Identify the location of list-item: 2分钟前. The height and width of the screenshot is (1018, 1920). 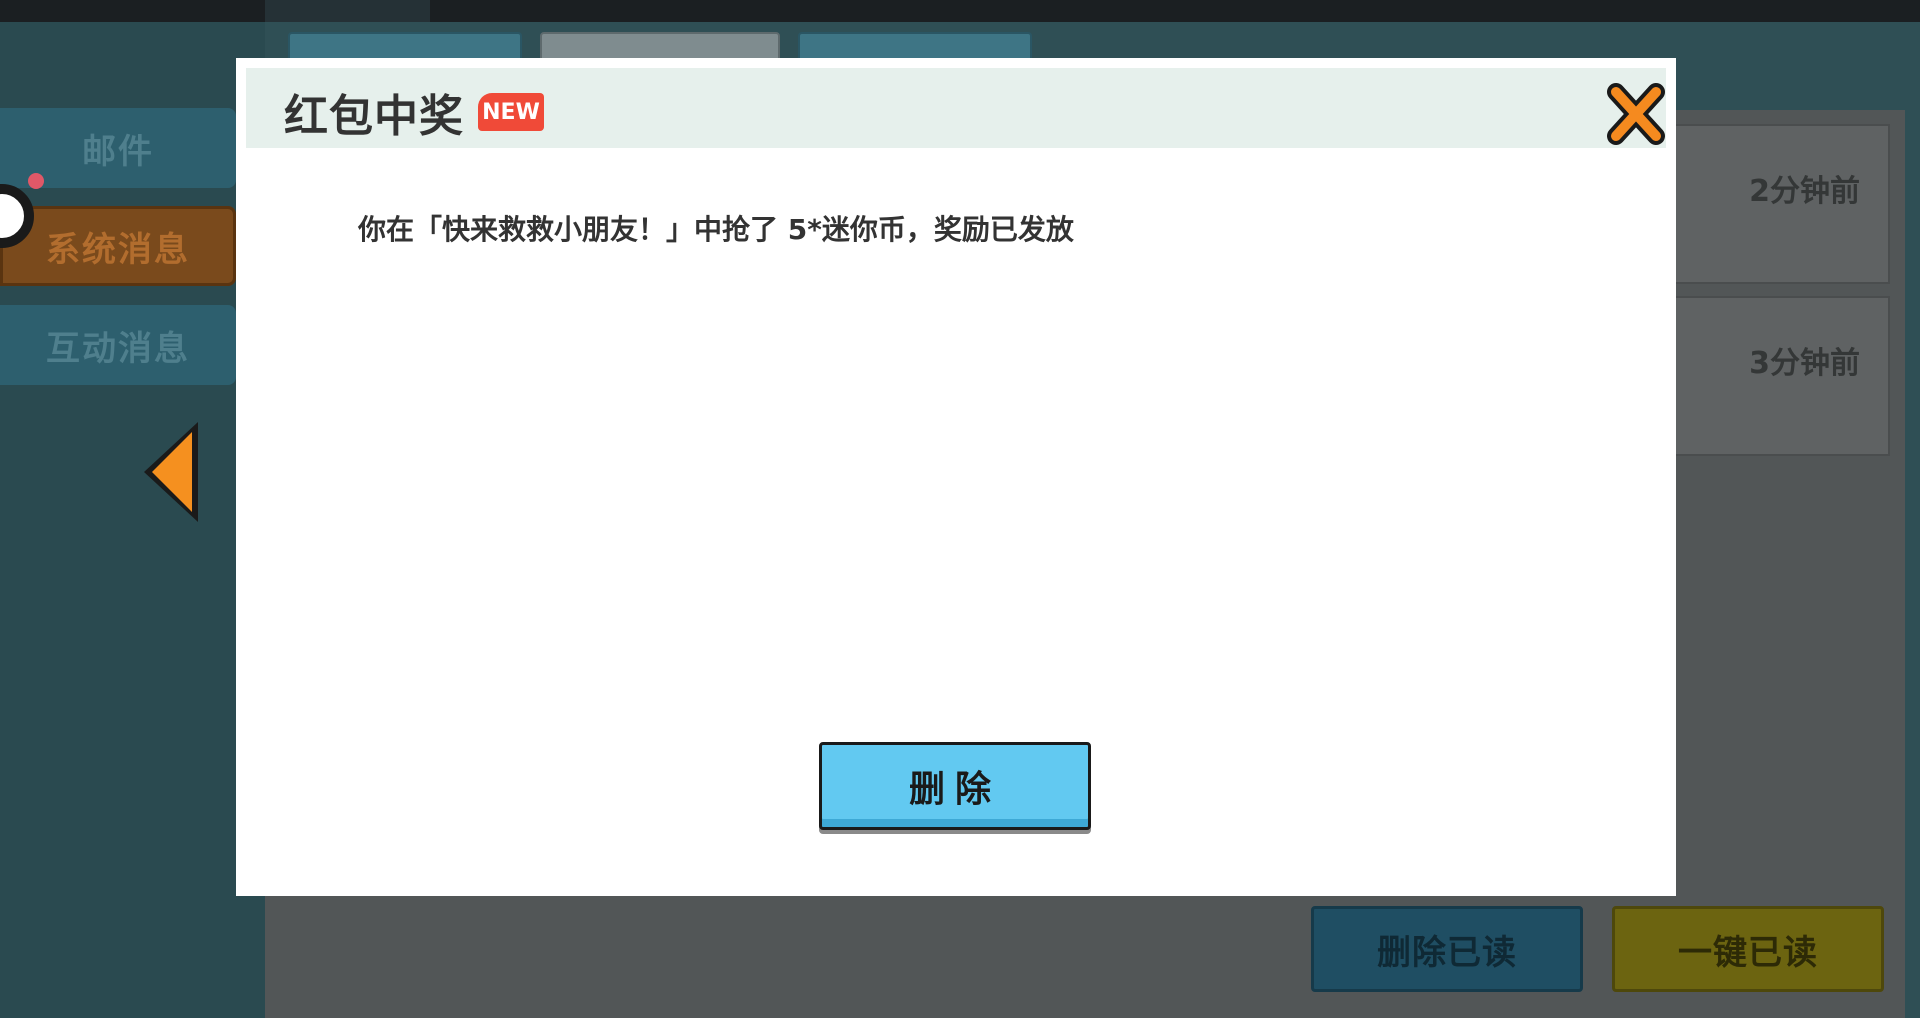
(1775, 204).